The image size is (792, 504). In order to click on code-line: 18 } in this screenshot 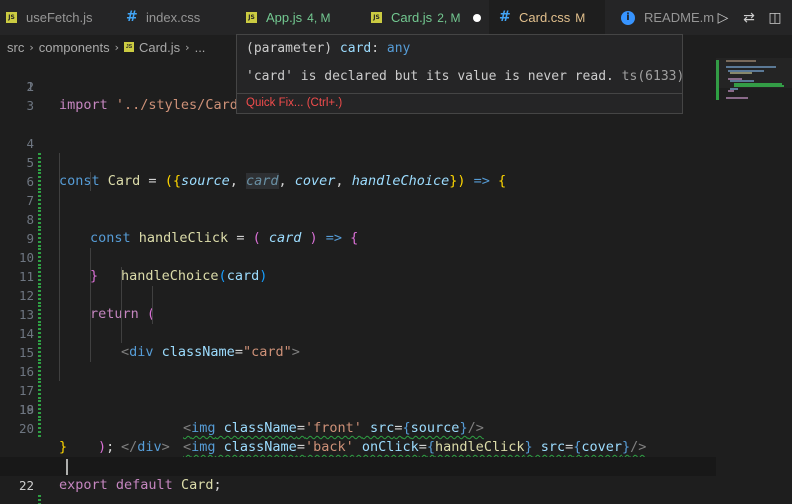, I will do `click(358, 418)`.